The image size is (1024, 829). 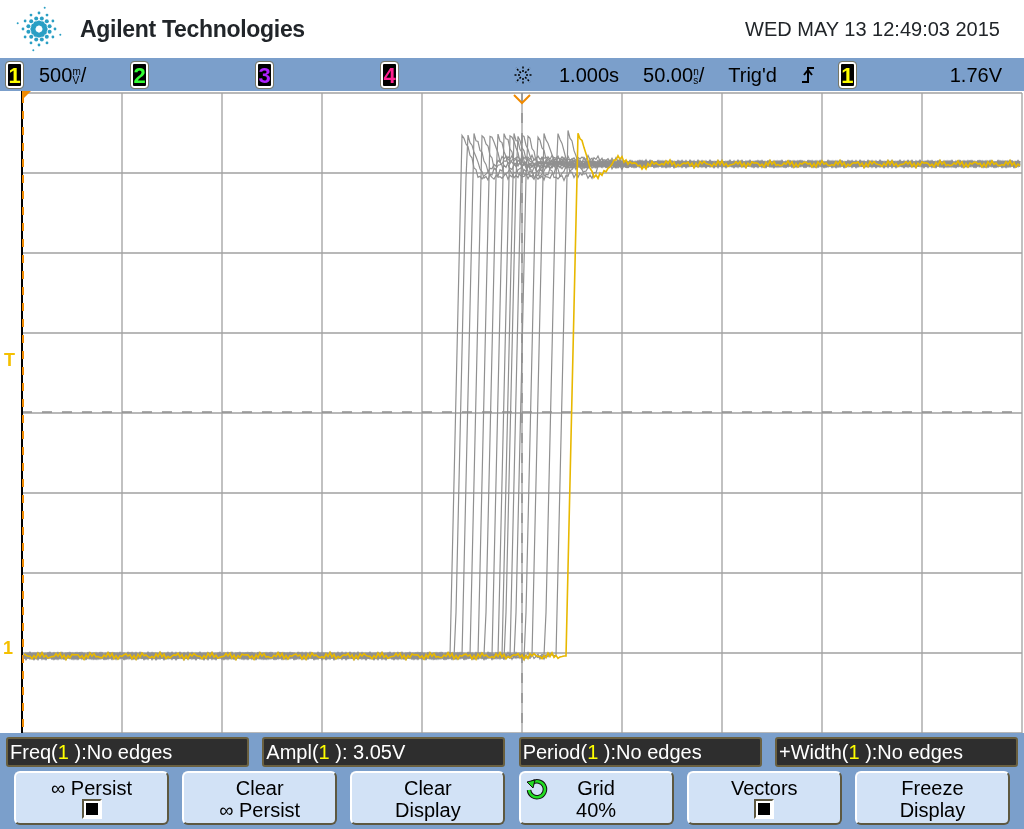 I want to click on trigger-source-badge: 1, so click(x=847, y=74).